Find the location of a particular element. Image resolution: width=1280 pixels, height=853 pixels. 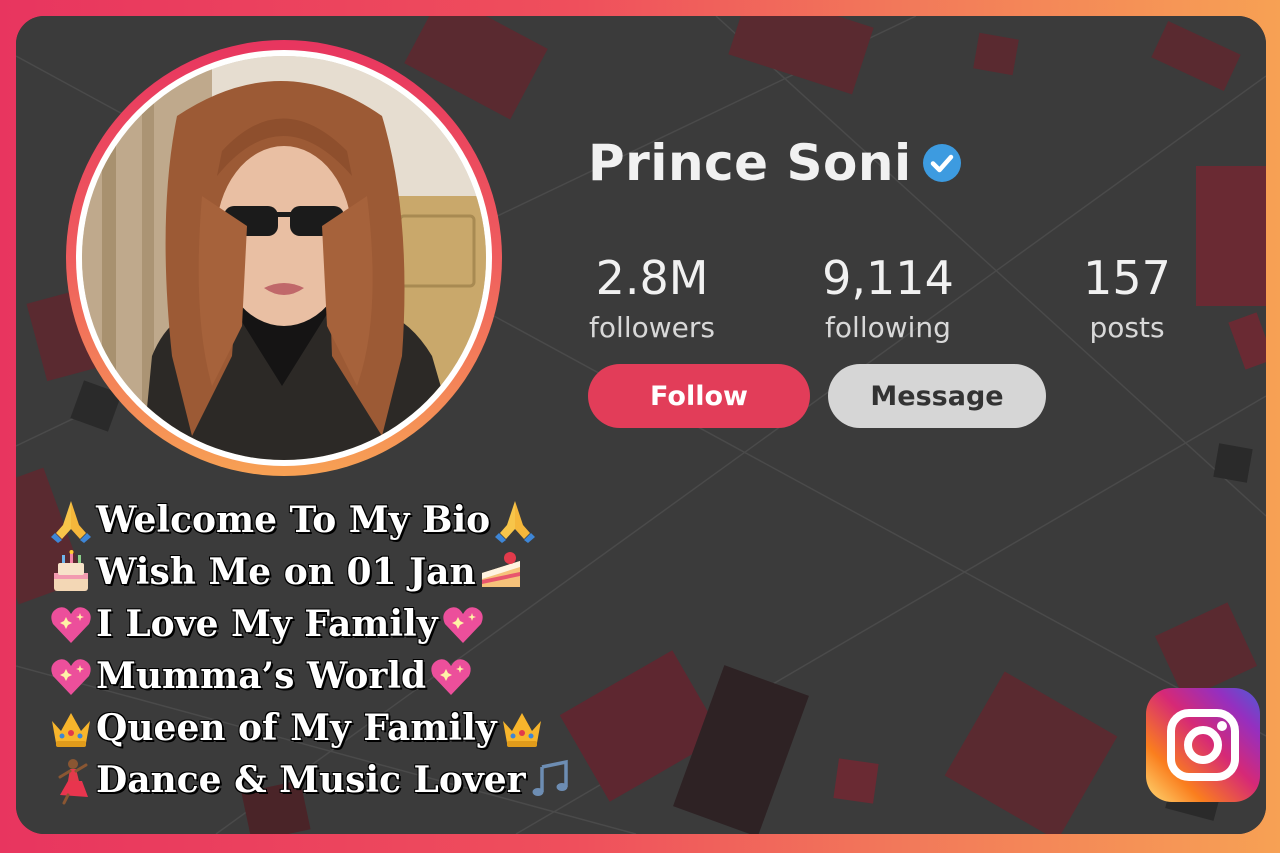

bio-text: Dance & Music Lover is located at coordinates (311, 780).